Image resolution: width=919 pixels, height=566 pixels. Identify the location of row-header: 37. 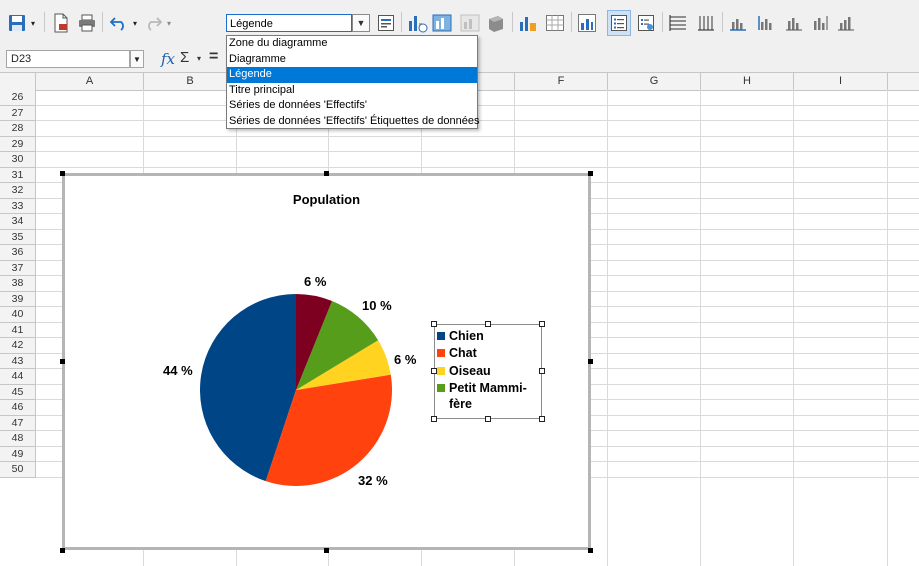
(18, 268).